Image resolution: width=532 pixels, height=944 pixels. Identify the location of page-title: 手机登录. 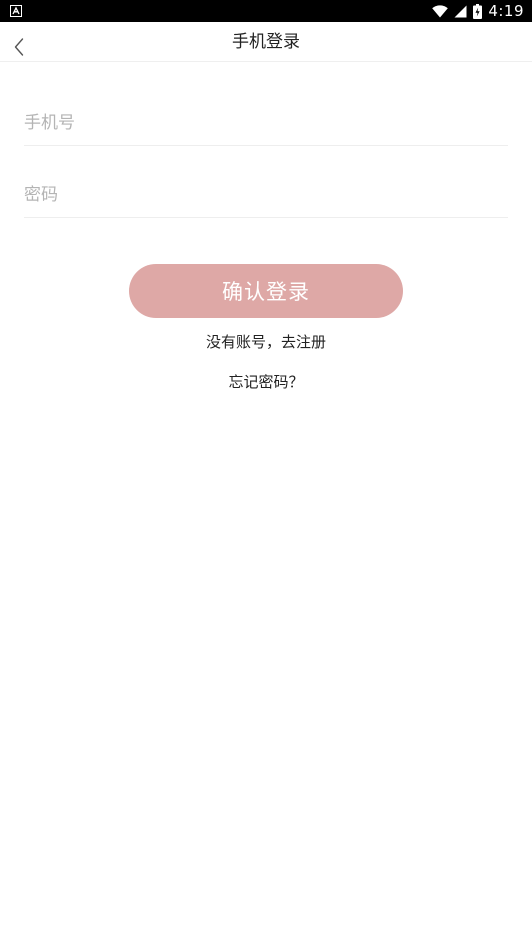
(266, 42).